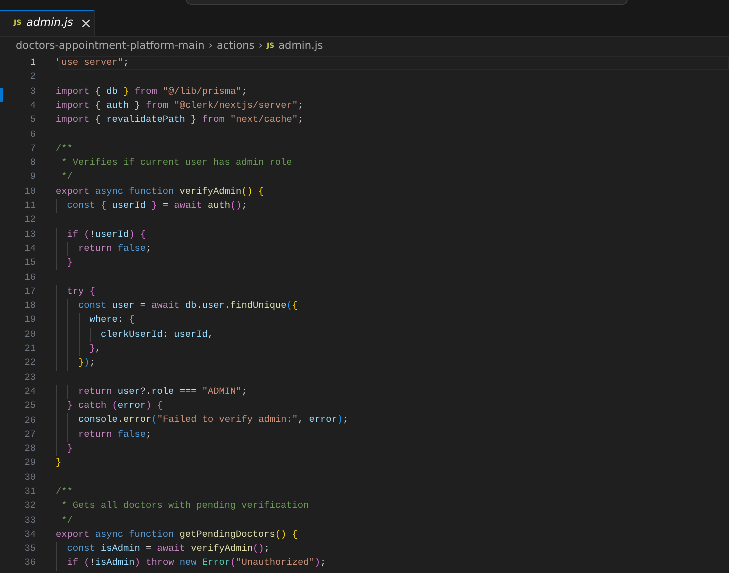  Describe the element at coordinates (110, 46) in the screenshot. I see `breadcrumb-folder: doctors-appointment-platform-main` at that location.